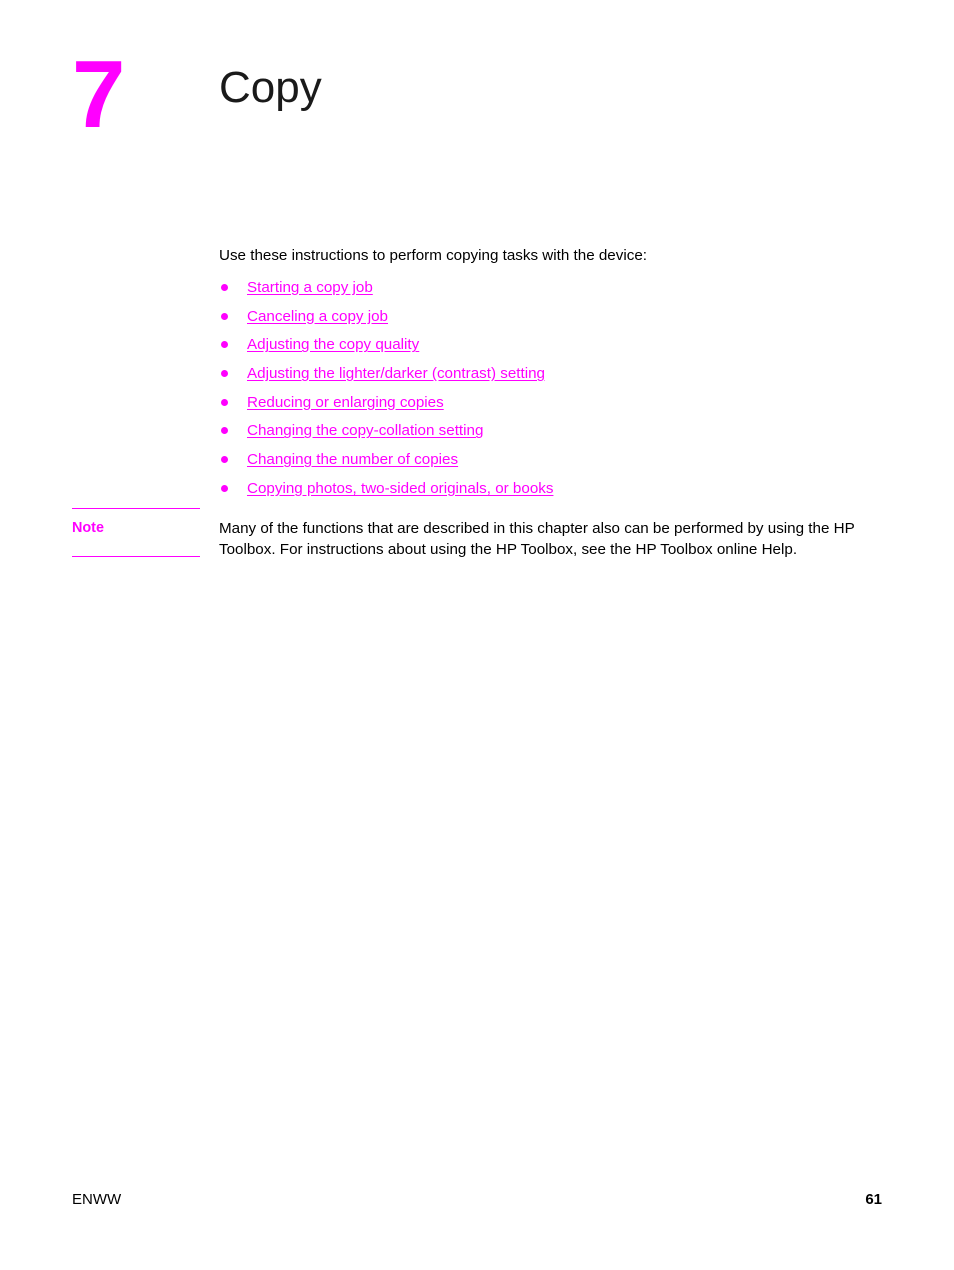 The image size is (954, 1270). Describe the element at coordinates (136, 556) in the screenshot. I see `note-rule-bottom` at that location.